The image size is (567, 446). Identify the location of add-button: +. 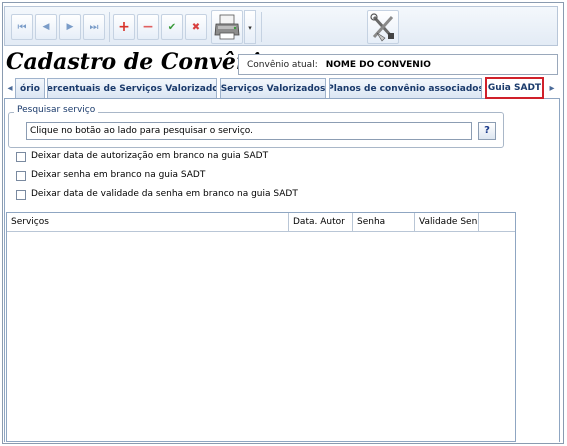
(124, 27).